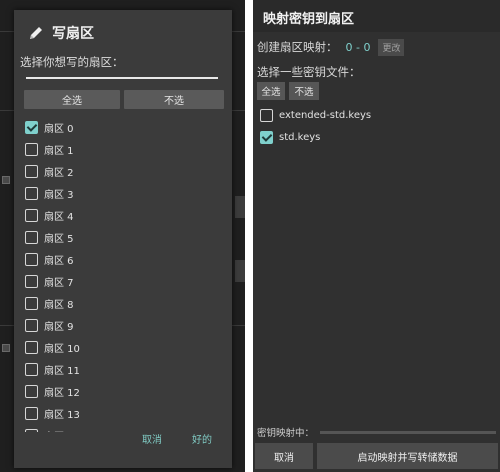  I want to click on key-file-item: extended-std.keys, so click(315, 115).